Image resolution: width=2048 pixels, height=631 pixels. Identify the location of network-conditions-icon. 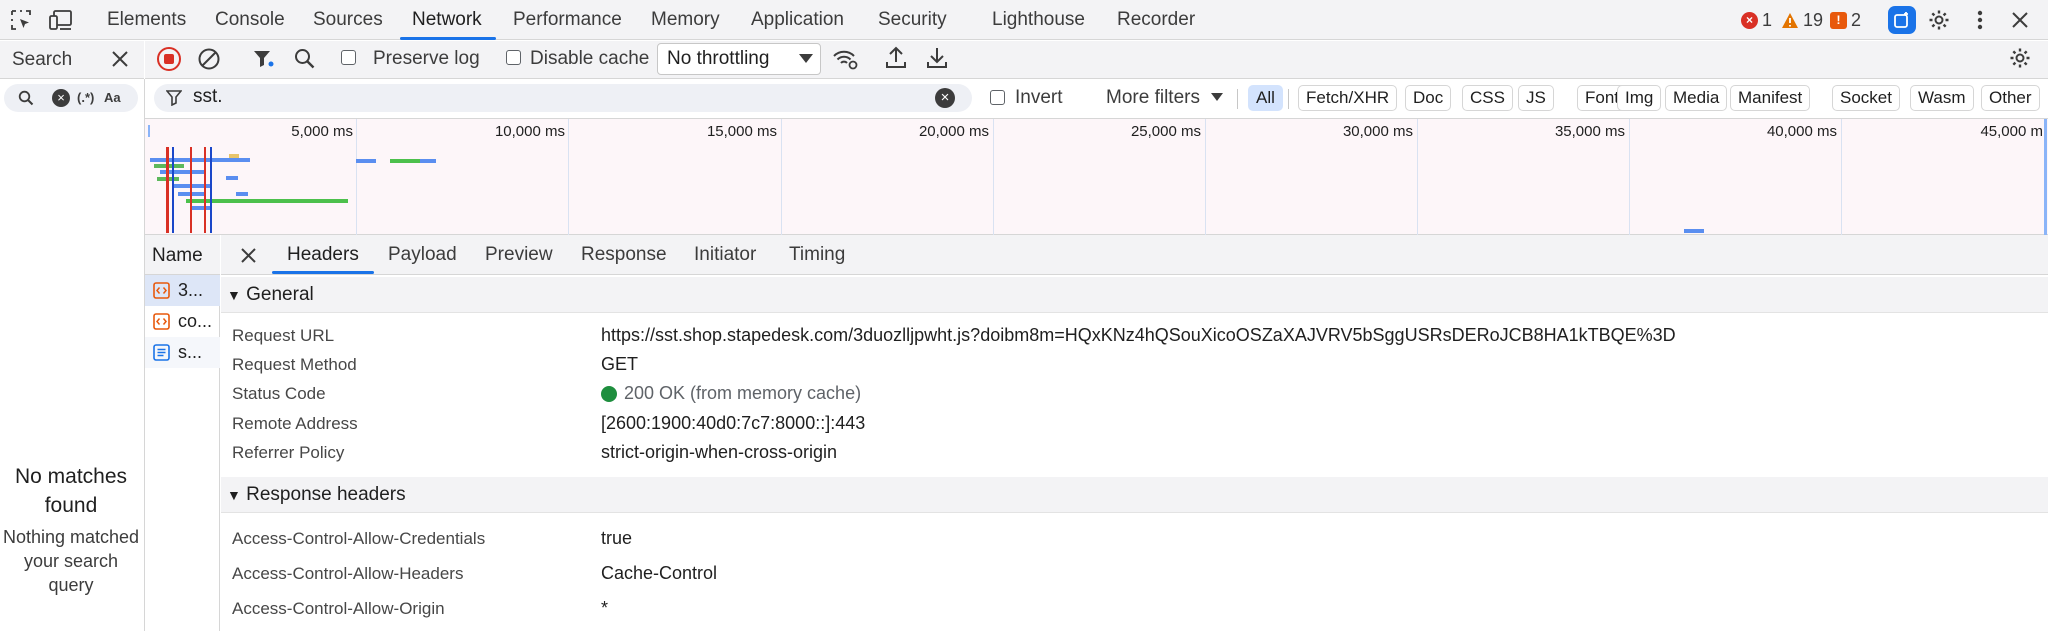
(845, 59).